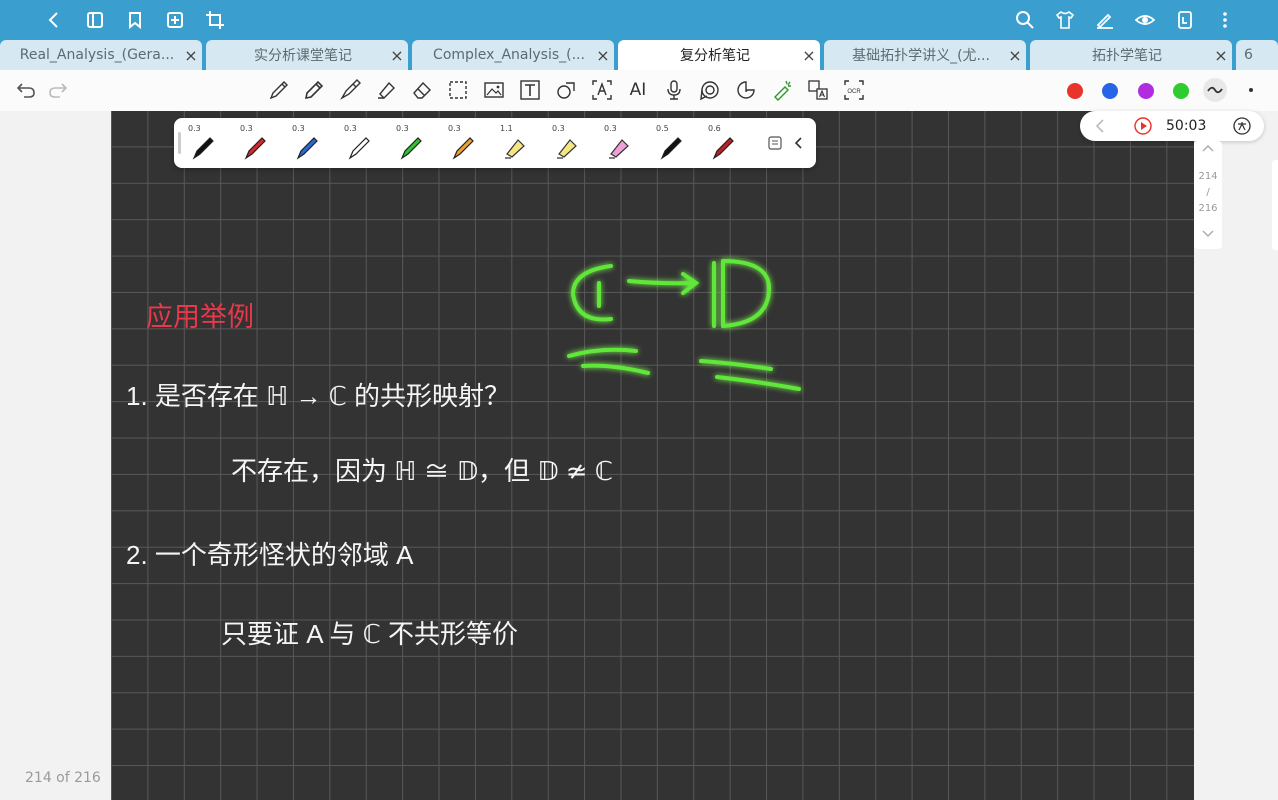 Image resolution: width=1278 pixels, height=800 pixels. Describe the element at coordinates (63, 778) in the screenshot. I see `page-count: 214 of 216` at that location.